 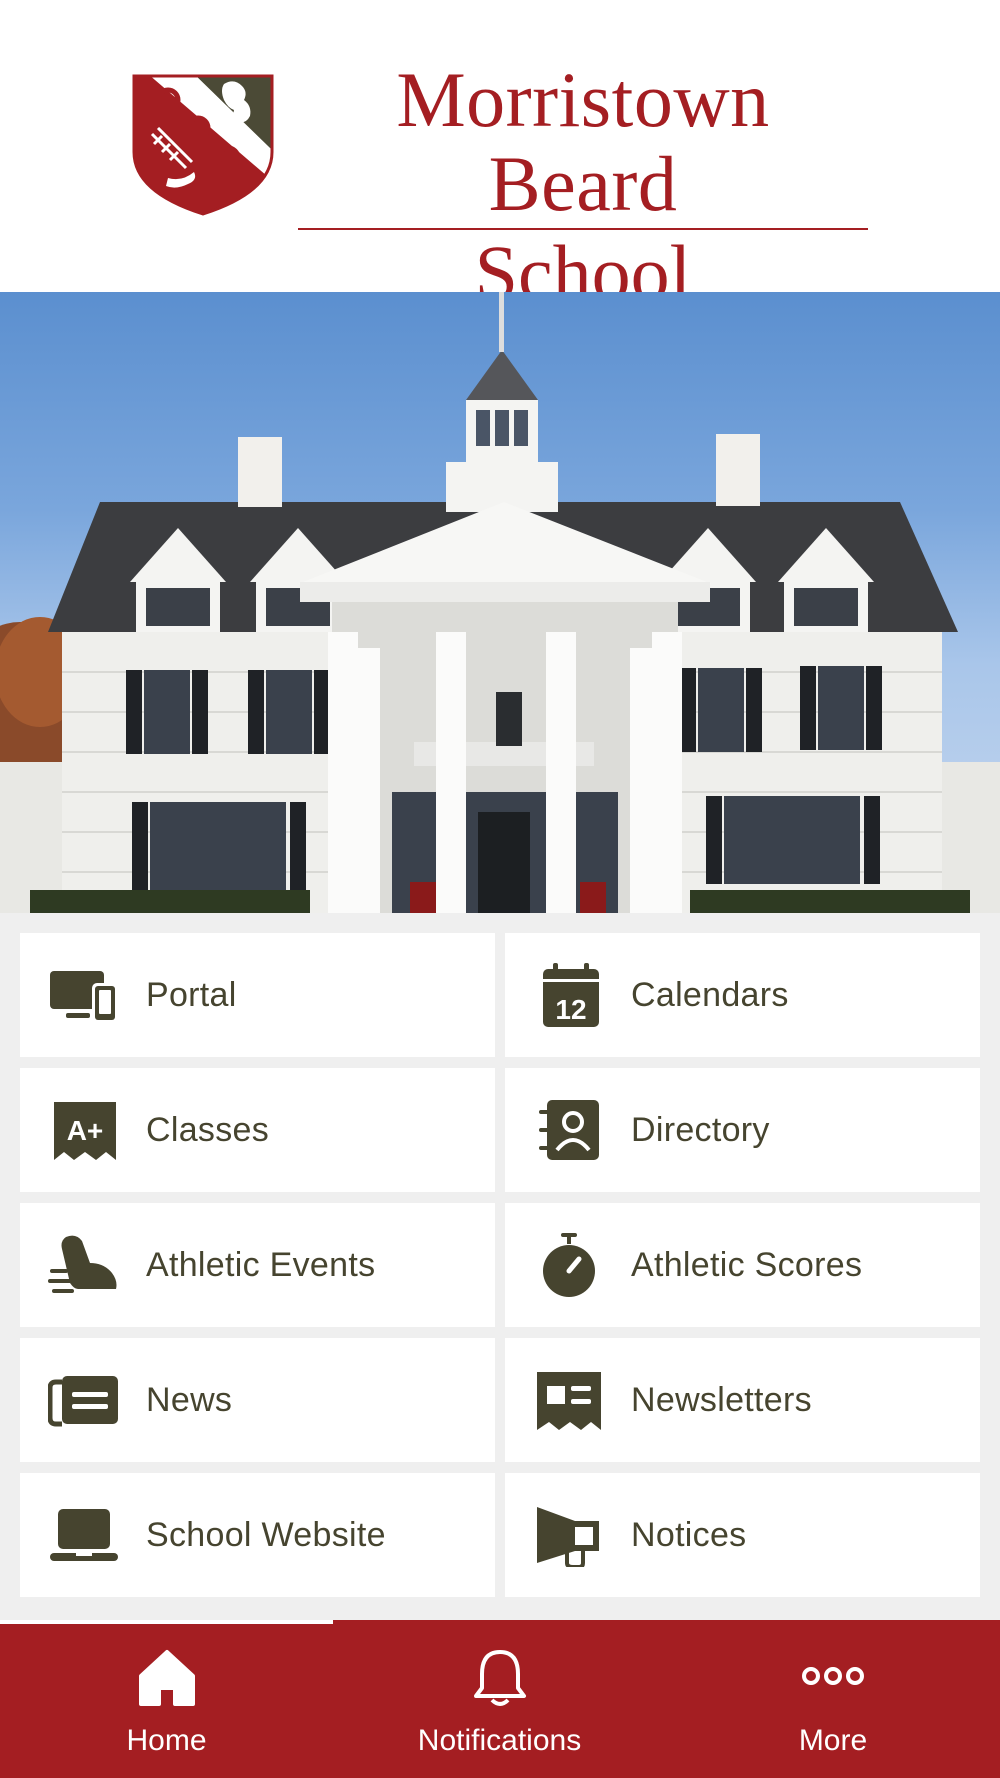 I want to click on running-shoe-icon, so click(x=84, y=1265).